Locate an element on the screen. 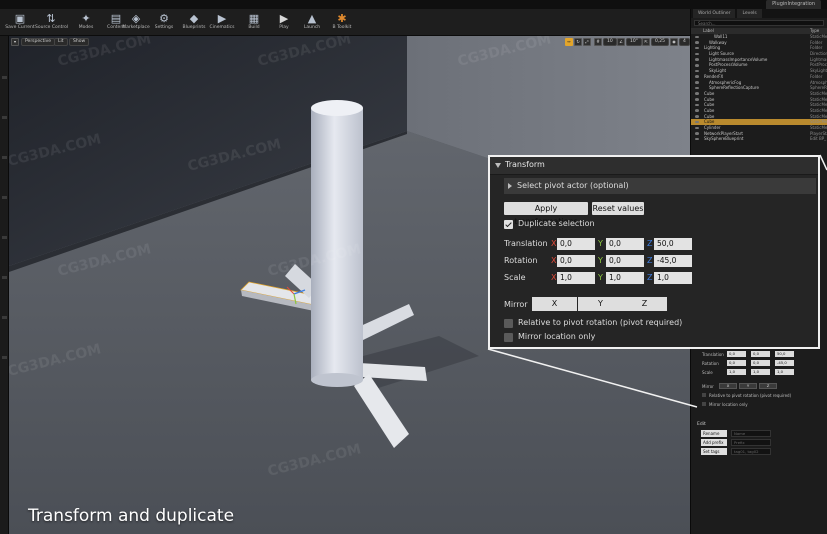  rotation-y-field: 0,0 is located at coordinates (625, 261).